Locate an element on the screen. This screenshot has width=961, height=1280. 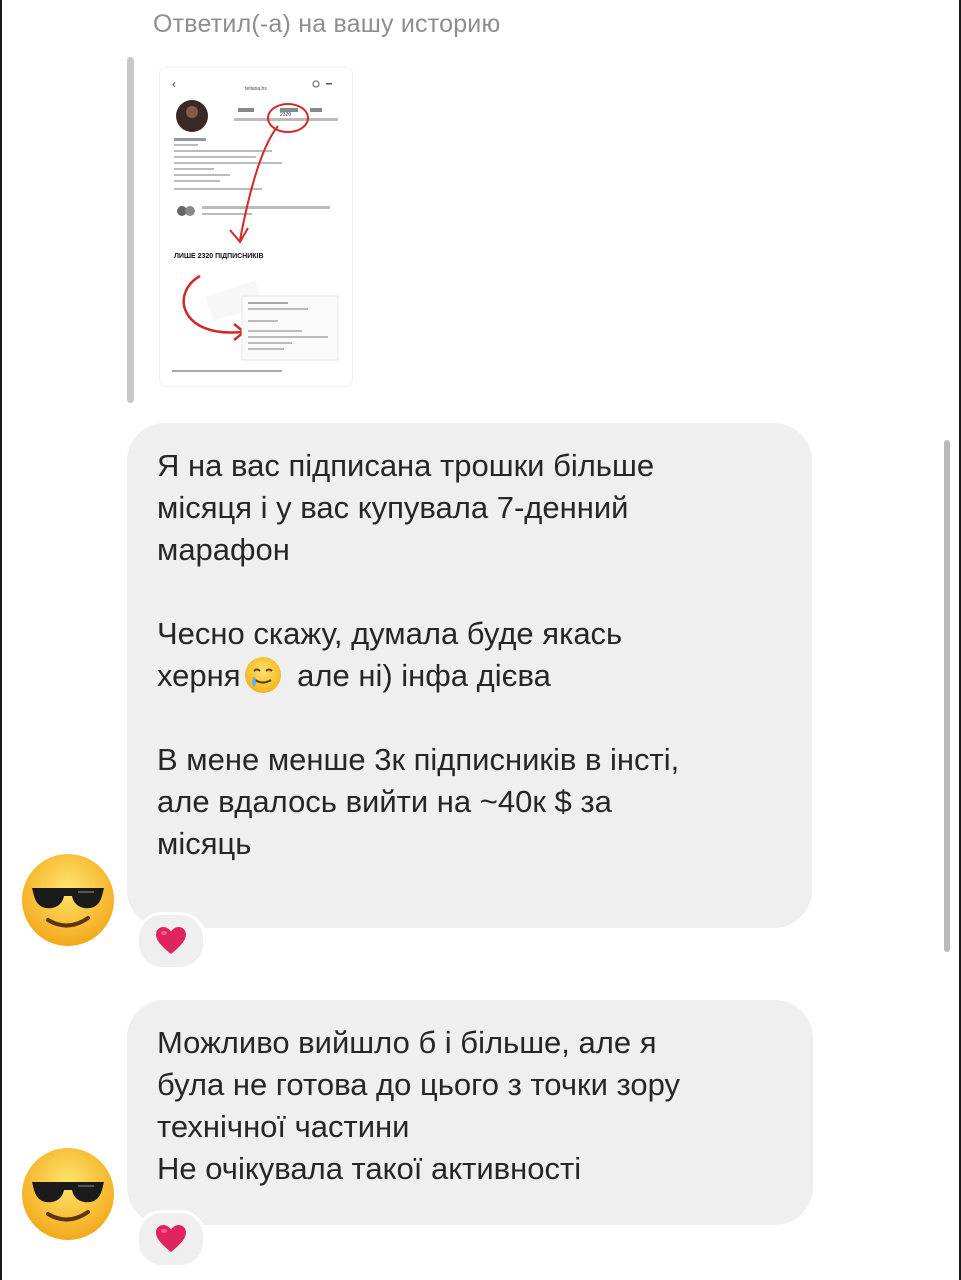
story-reply-label: Ответил(-а) на вашу историю is located at coordinates (327, 24).